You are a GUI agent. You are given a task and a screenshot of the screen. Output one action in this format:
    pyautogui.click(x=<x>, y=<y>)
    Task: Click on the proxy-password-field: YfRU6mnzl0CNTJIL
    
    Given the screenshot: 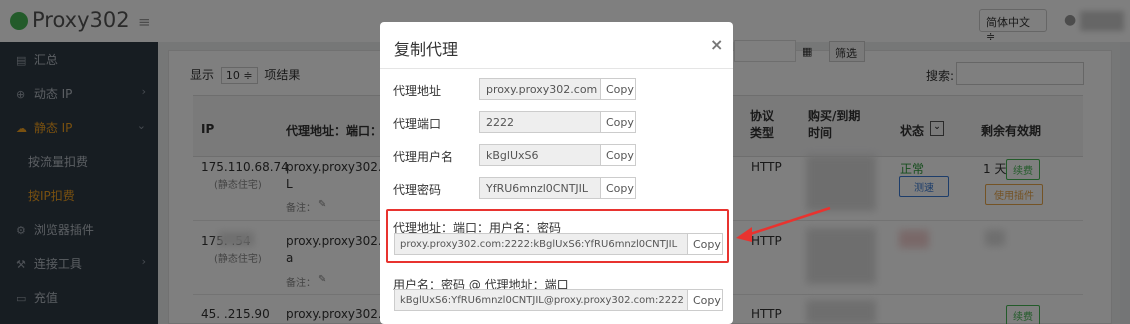 What is the action you would take?
    pyautogui.click(x=540, y=188)
    